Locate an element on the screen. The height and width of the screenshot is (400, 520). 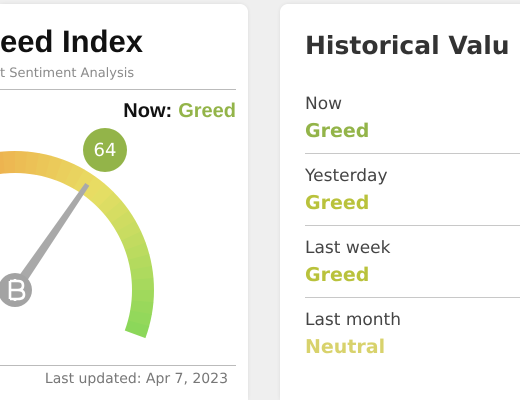
sentiment-value: Neutral is located at coordinates (345, 347).